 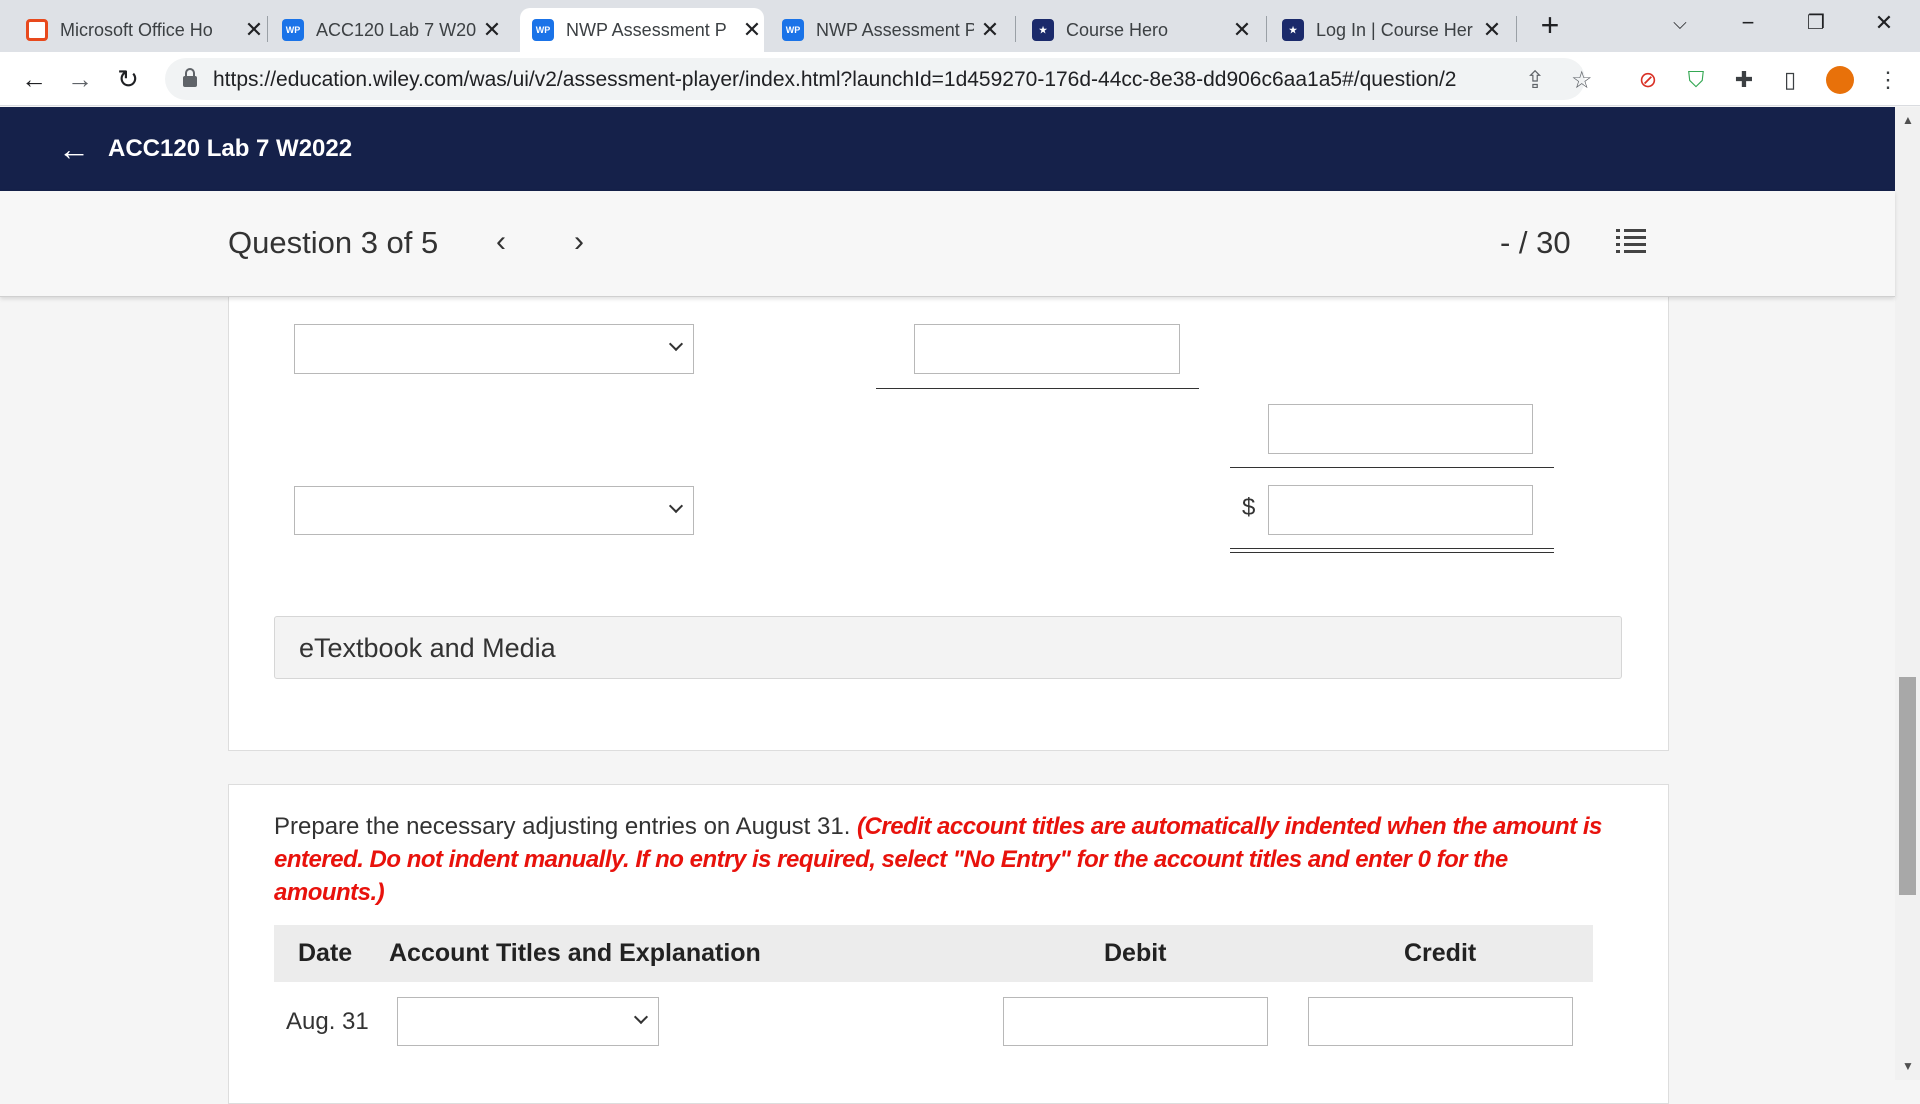 I want to click on etextbook-media-label: eTextbook and Media, so click(x=427, y=648).